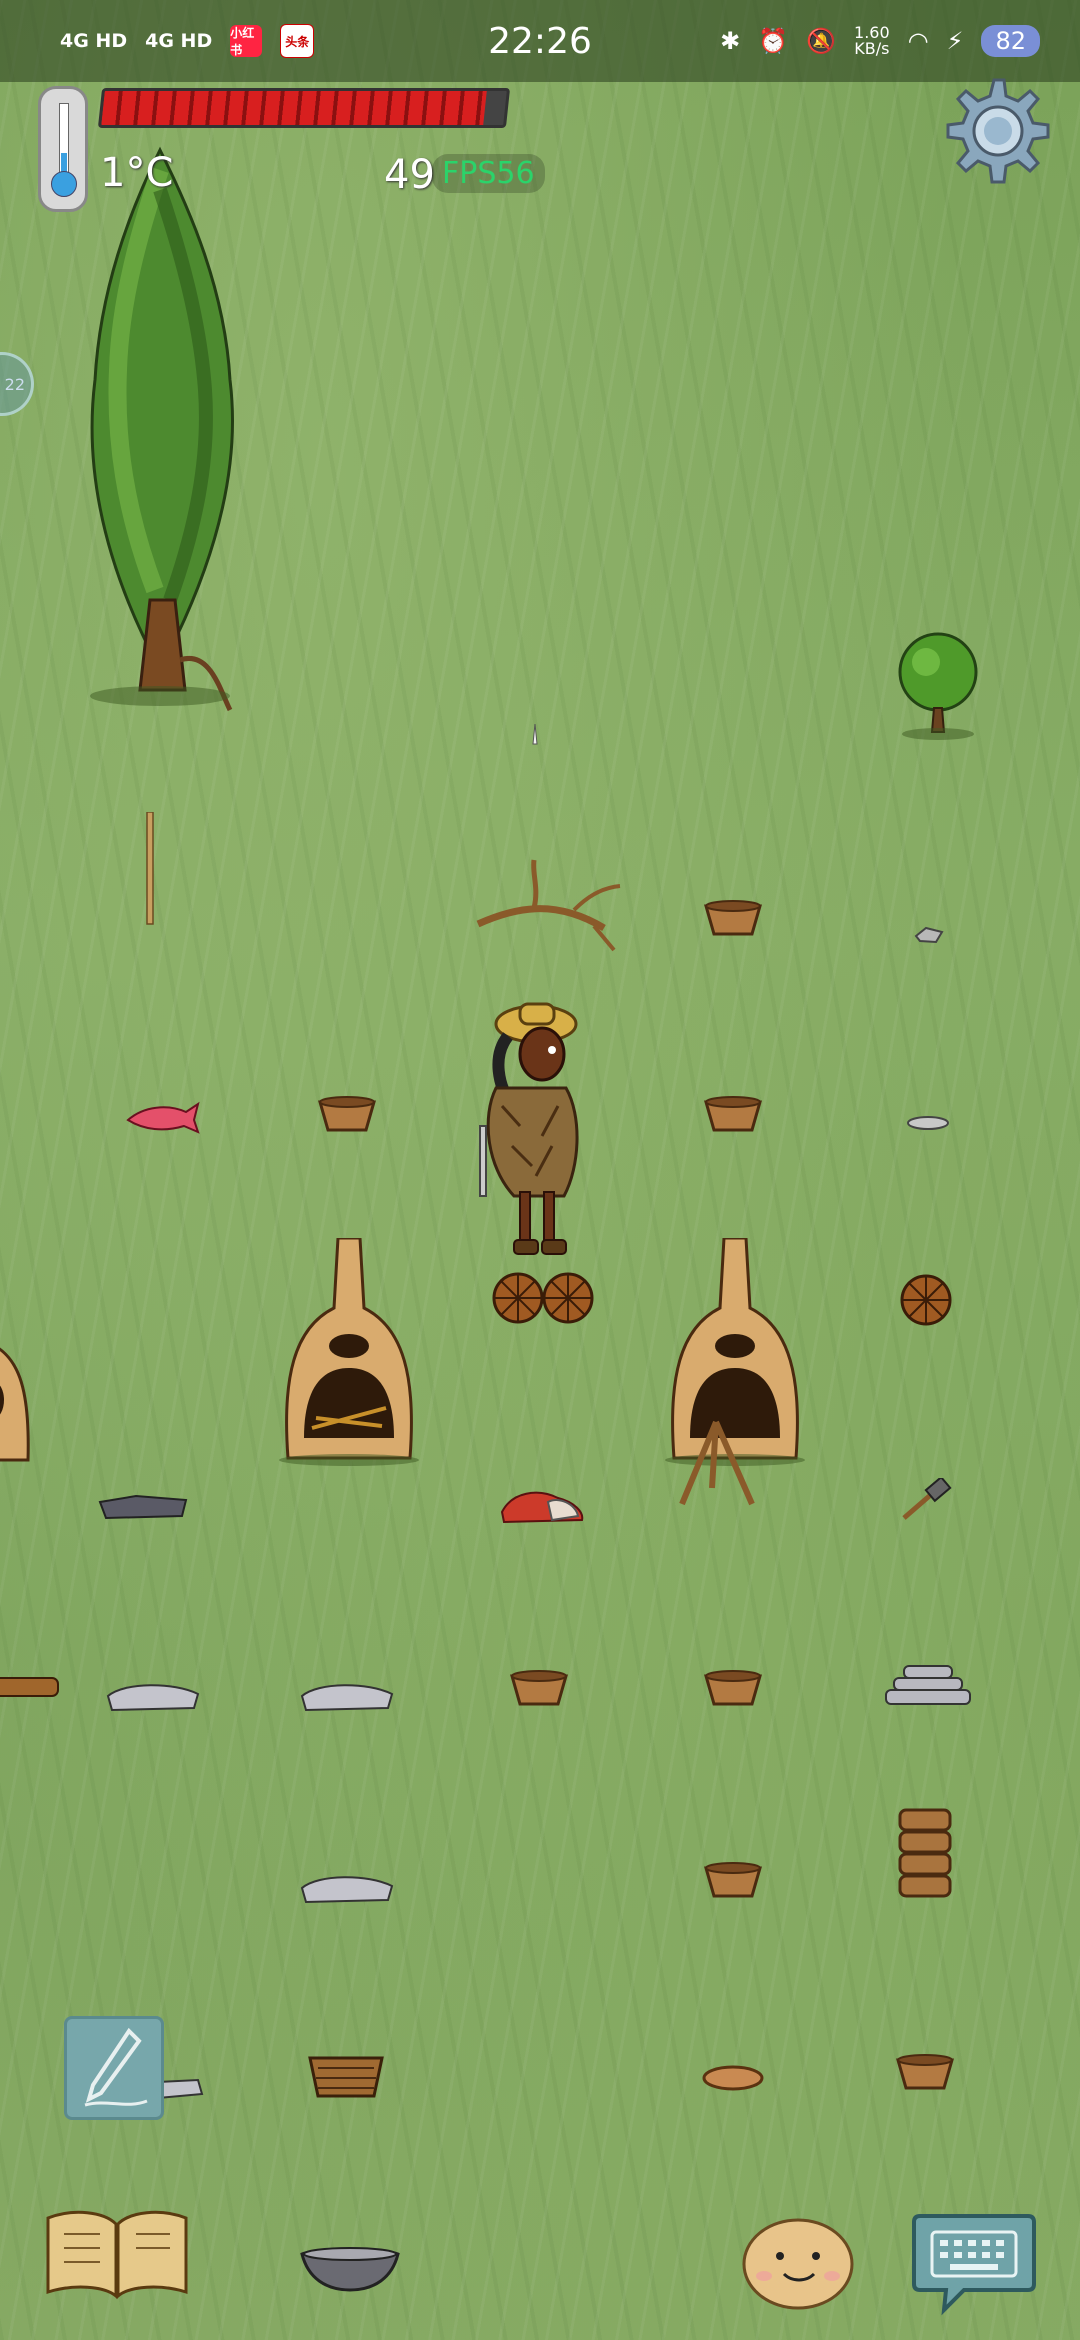 Image resolution: width=1080 pixels, height=2340 pixels. Describe the element at coordinates (63, 149) in the screenshot. I see `thermometer-icon` at that location.